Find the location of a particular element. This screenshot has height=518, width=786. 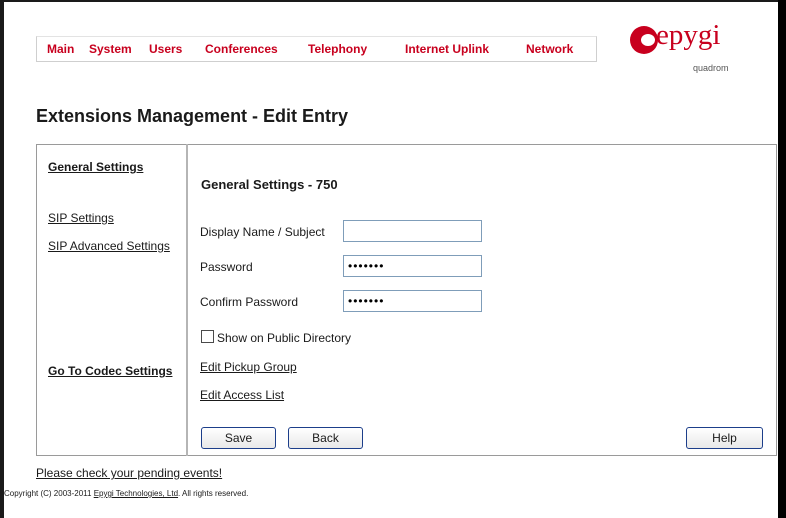

help-button: Help is located at coordinates (724, 438).